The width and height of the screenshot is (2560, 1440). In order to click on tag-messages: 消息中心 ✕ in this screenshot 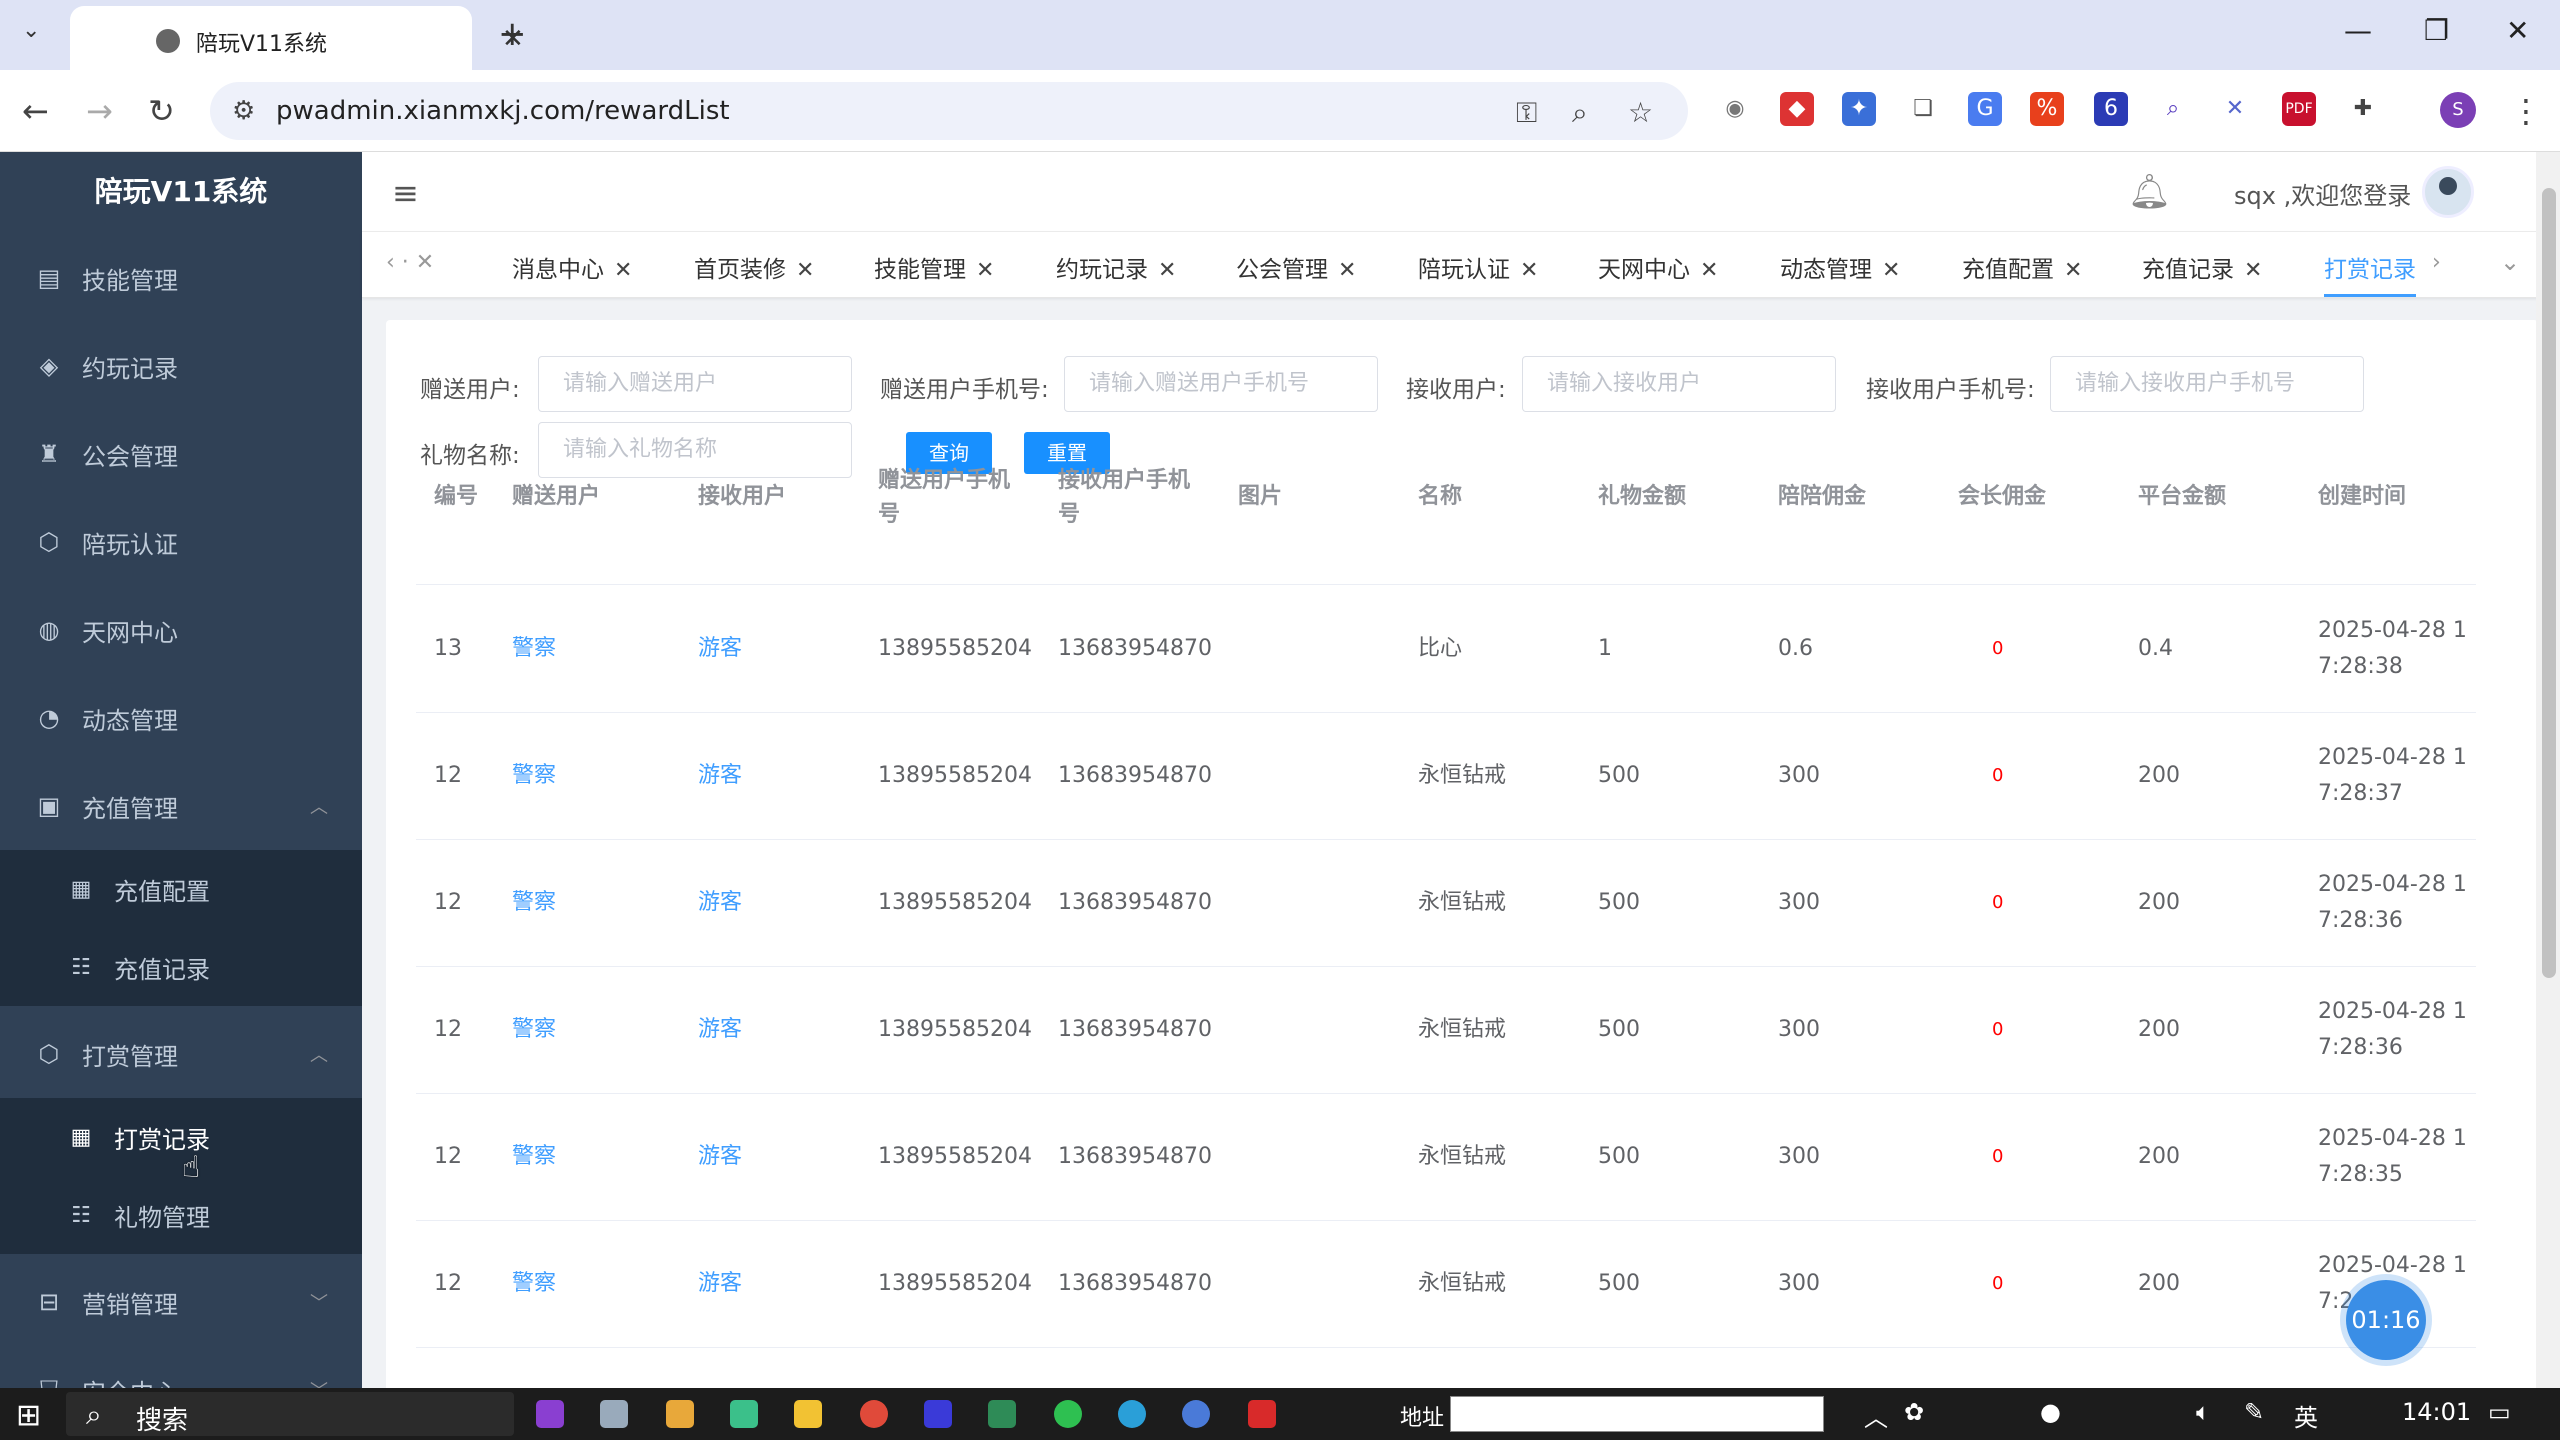, I will do `click(572, 267)`.